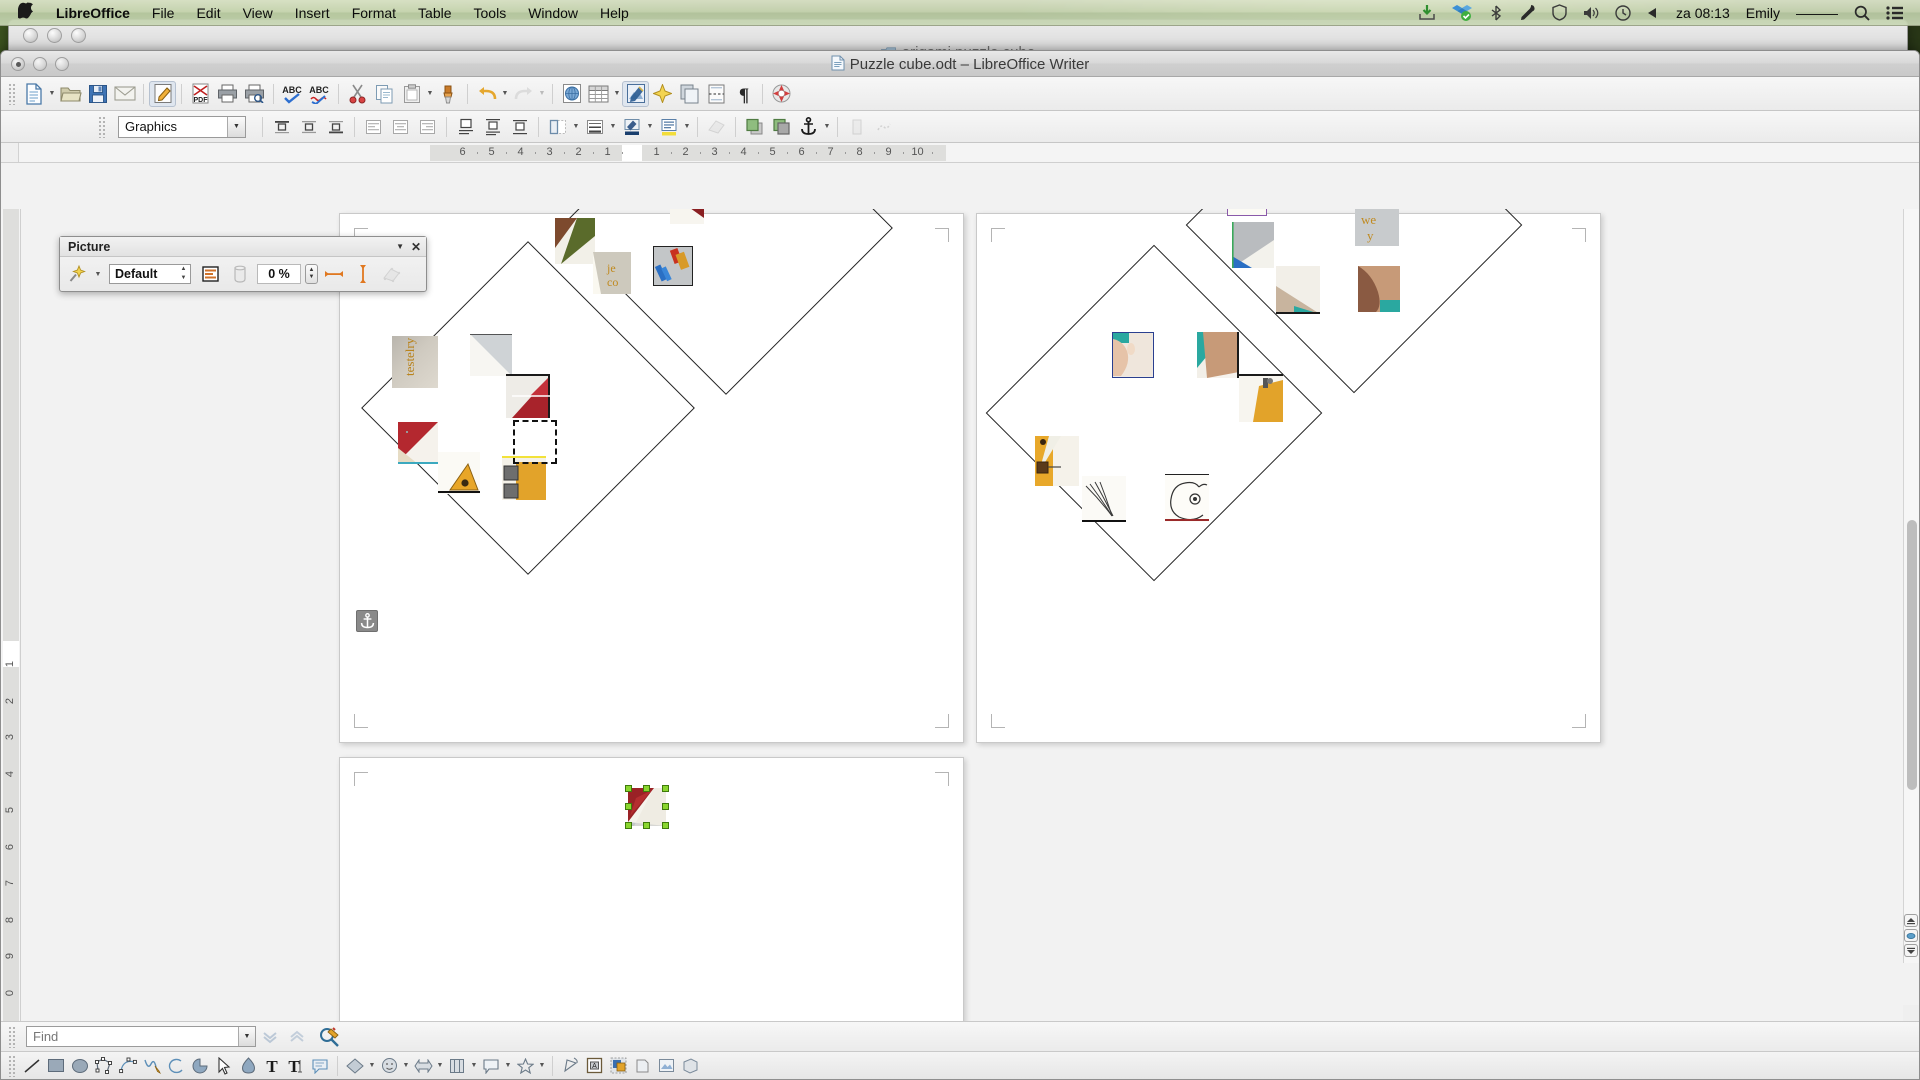 The image size is (1920, 1080). I want to click on wrap-off-button, so click(465, 127).